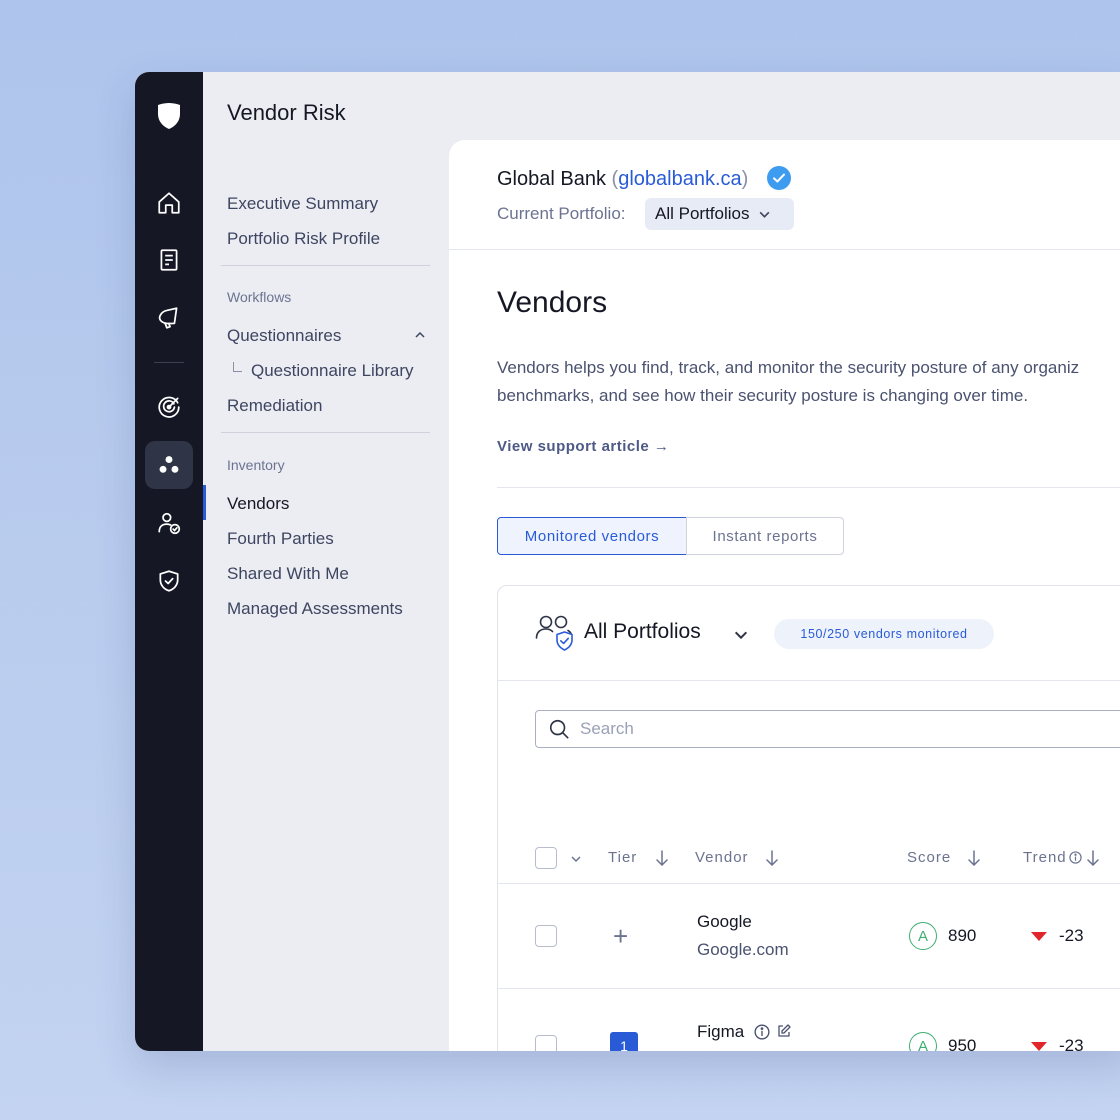 This screenshot has width=1120, height=1120. What do you see at coordinates (722, 857) in the screenshot?
I see `column-label: Vendor` at bounding box center [722, 857].